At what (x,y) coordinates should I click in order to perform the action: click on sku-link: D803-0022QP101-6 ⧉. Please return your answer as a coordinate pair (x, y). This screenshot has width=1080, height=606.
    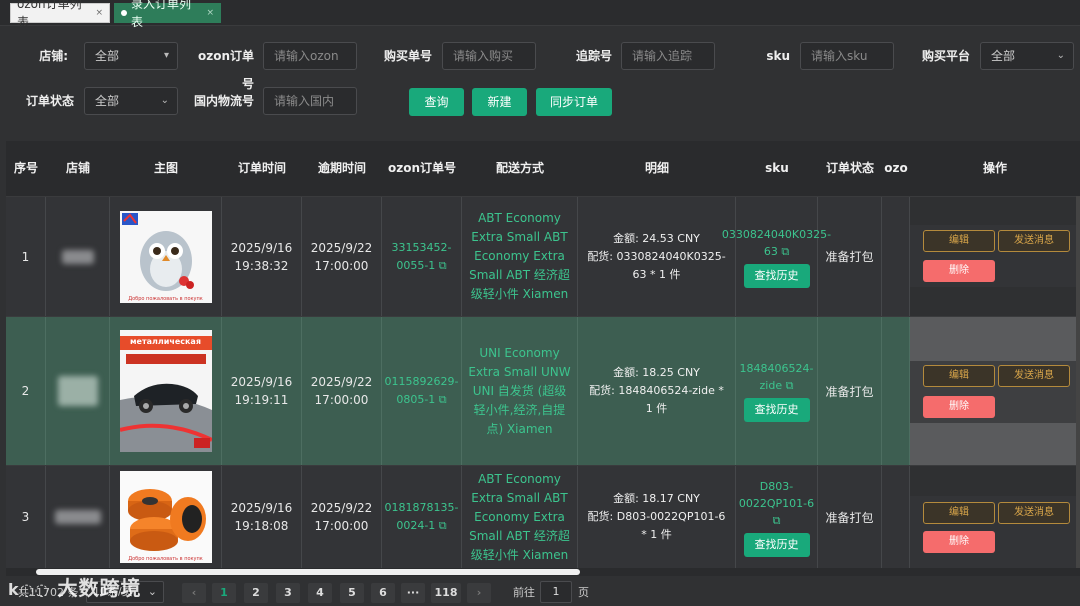
    Looking at the image, I should click on (776, 503).